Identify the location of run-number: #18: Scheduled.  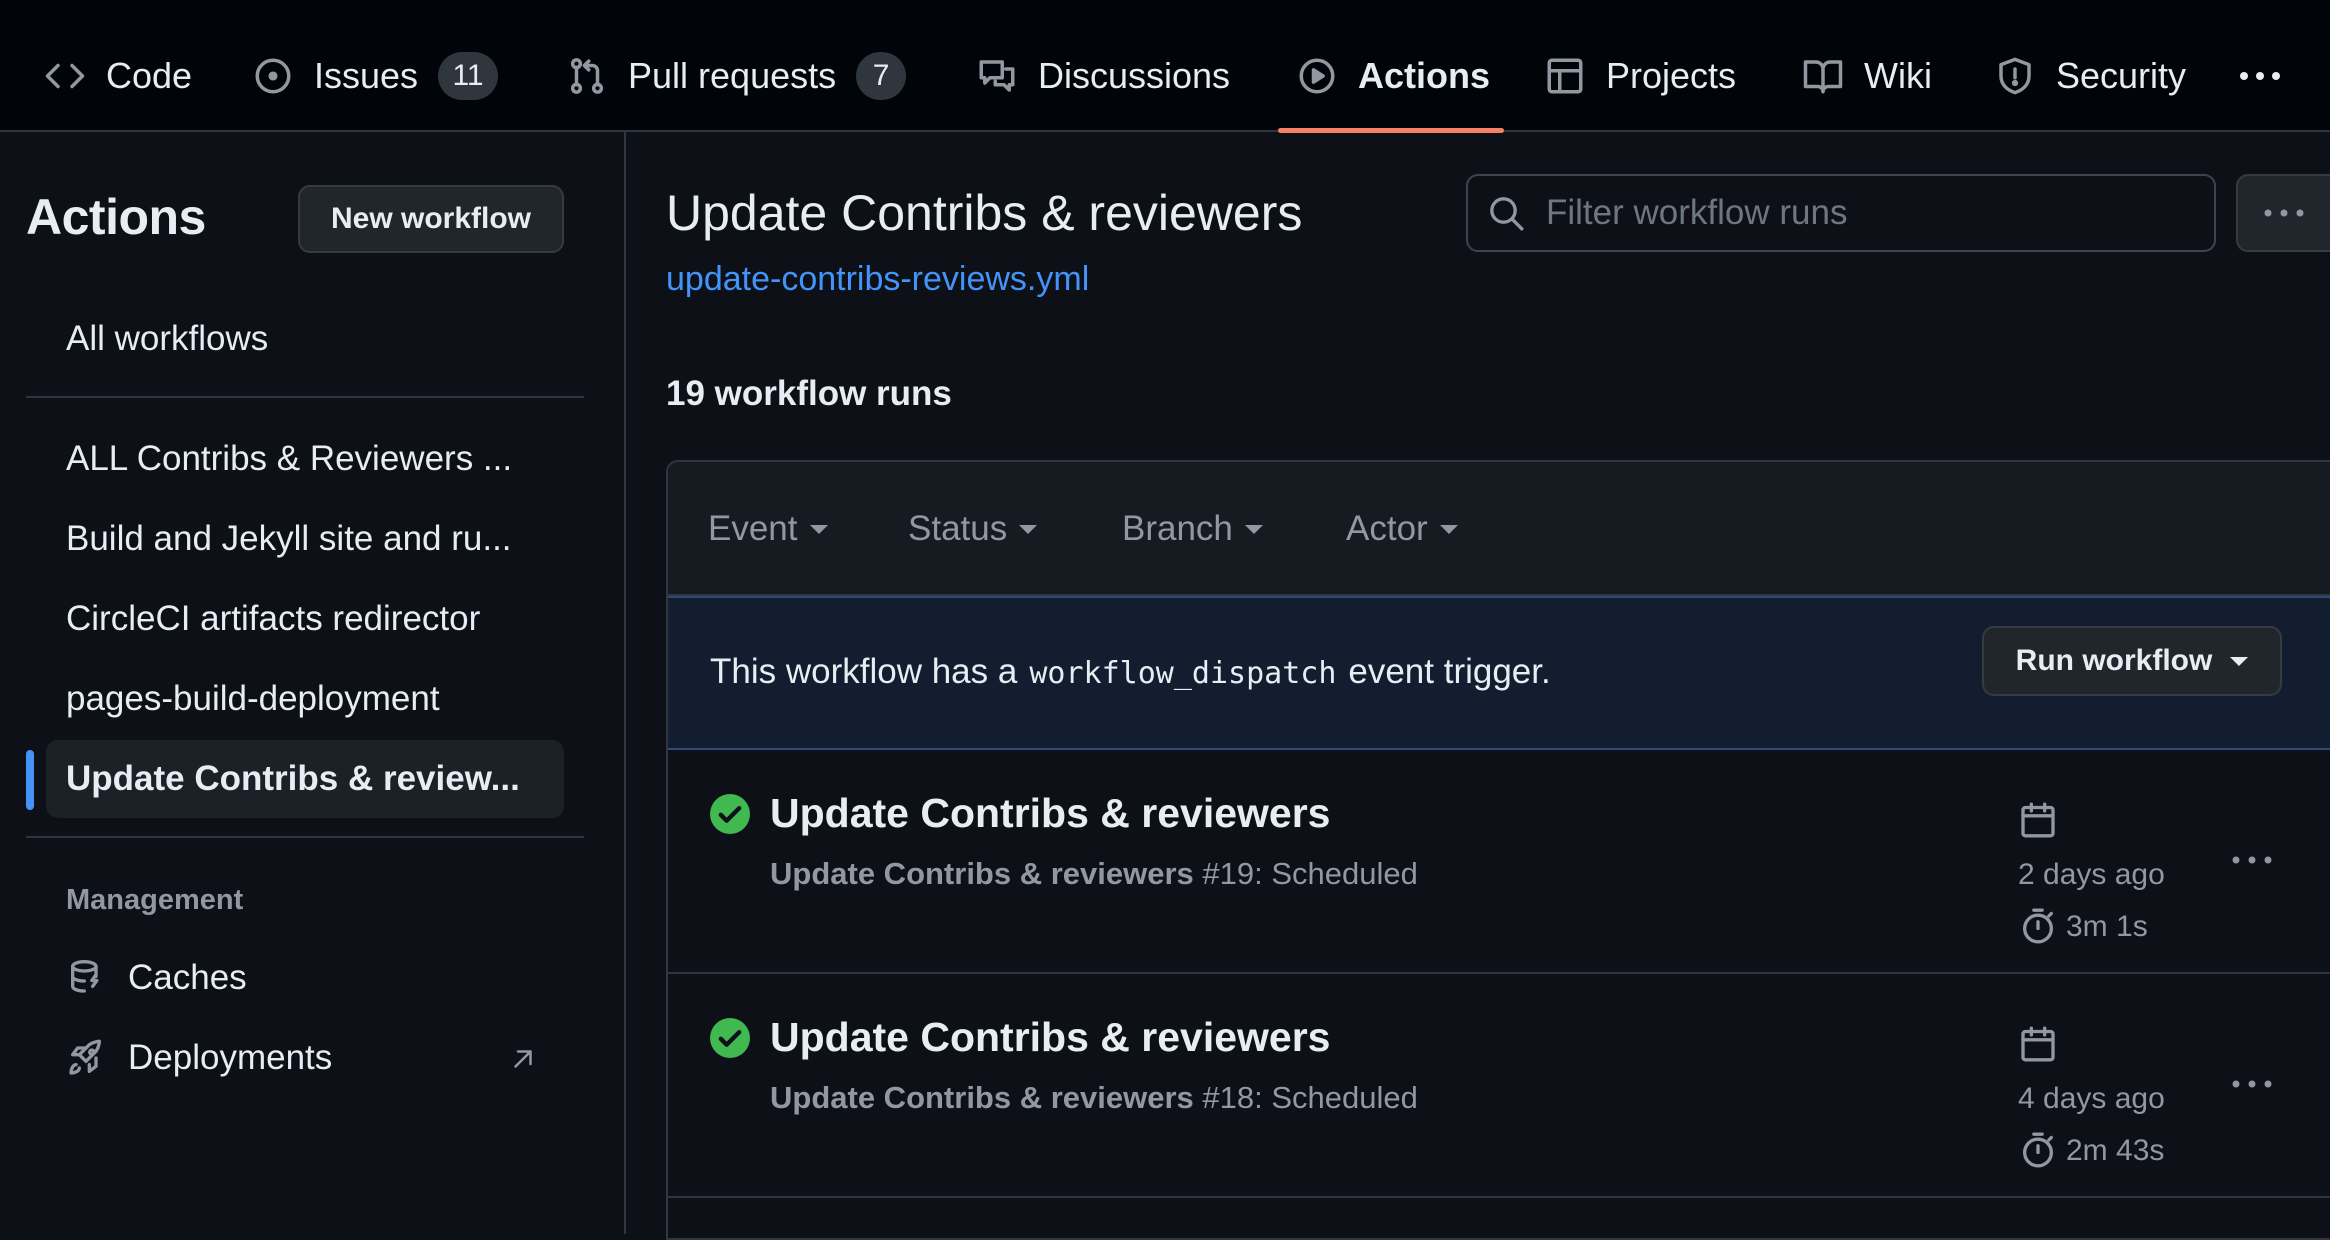
(1310, 1097).